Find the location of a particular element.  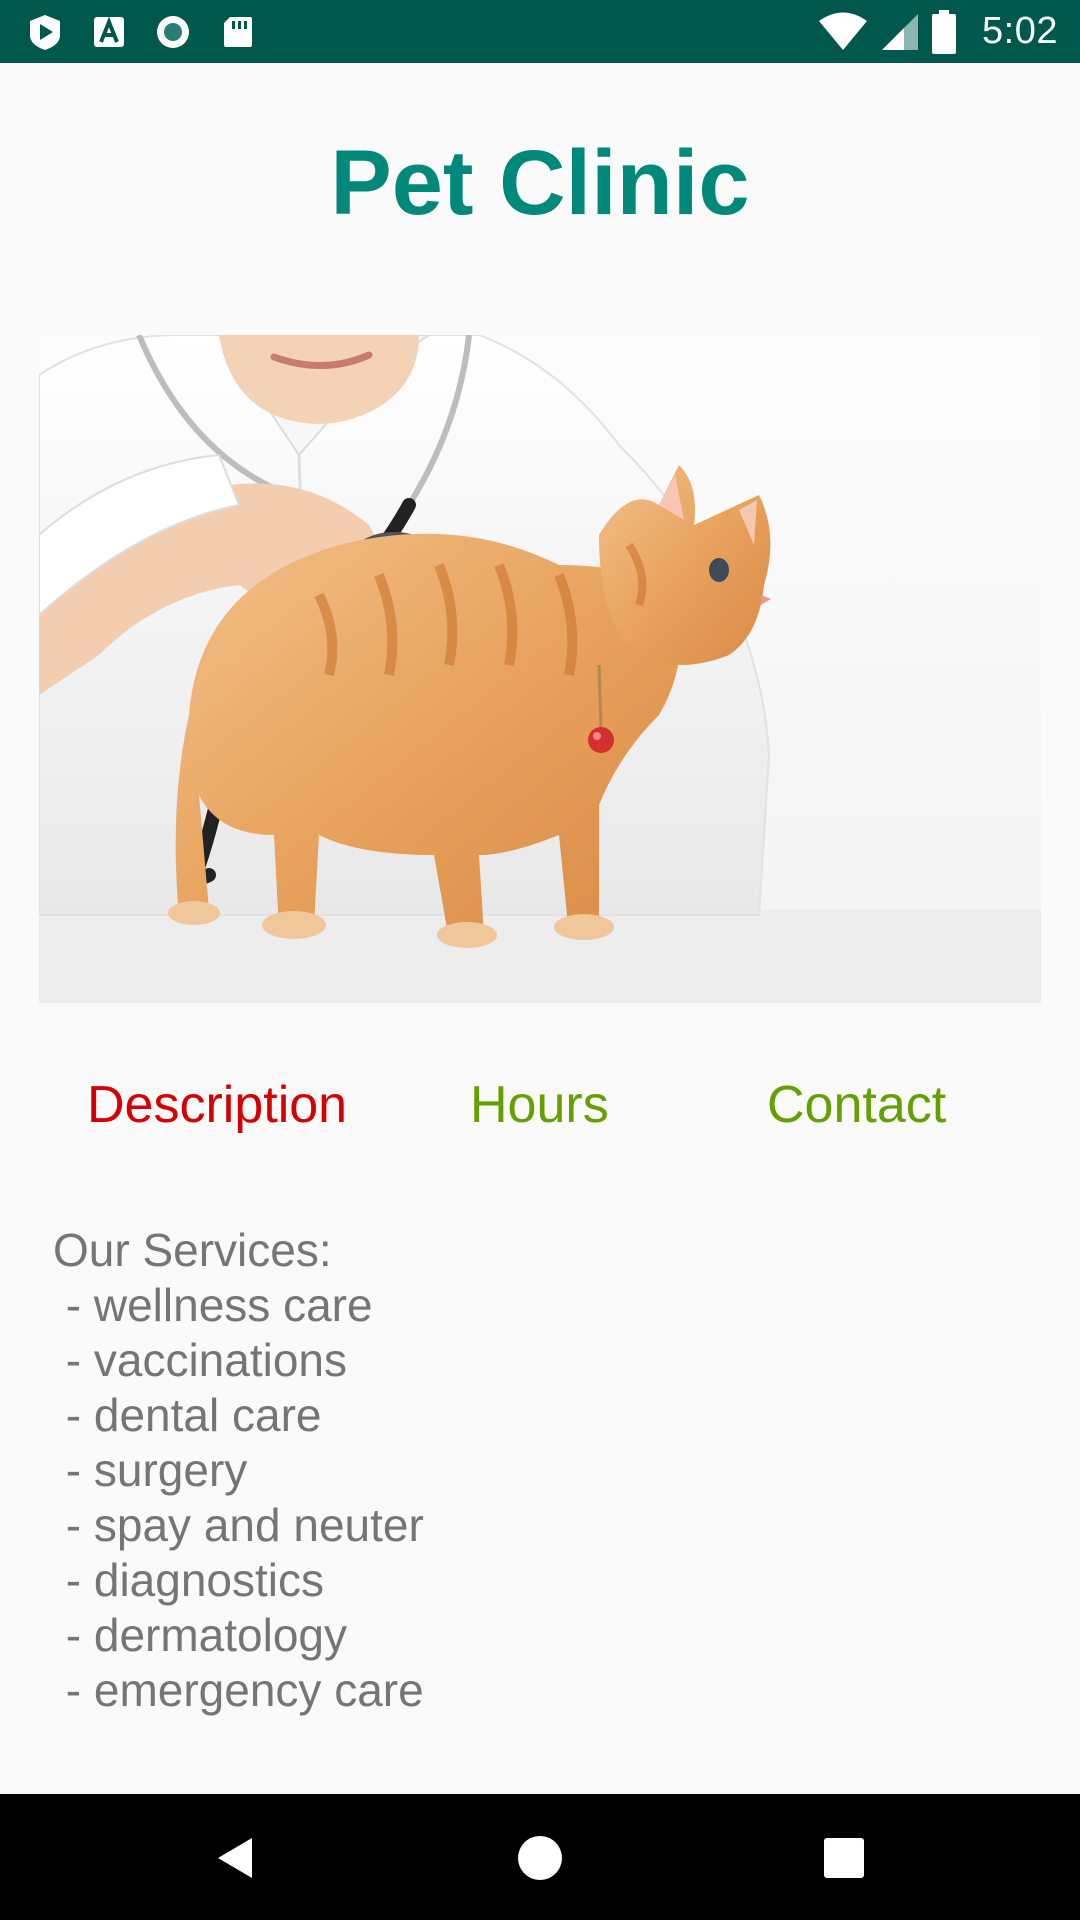

service-item: - wellness care is located at coordinates (213, 1305).